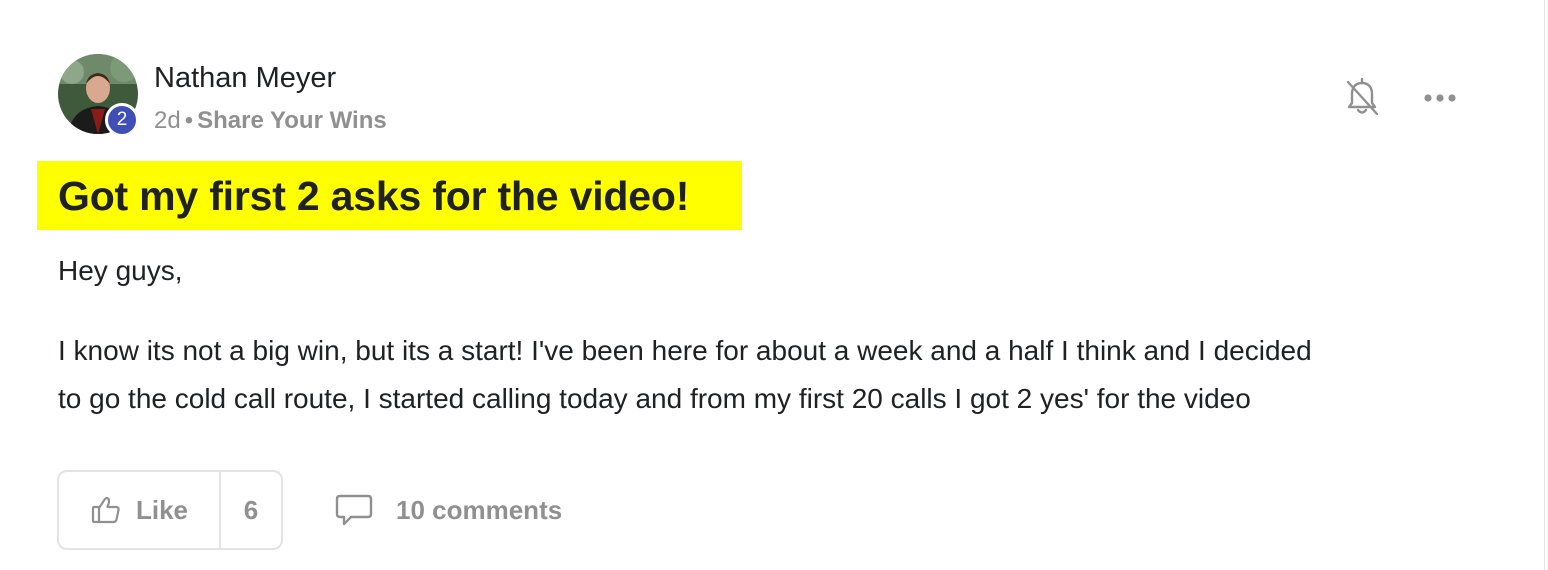  I want to click on author-name: Nathan Meyer, so click(245, 78).